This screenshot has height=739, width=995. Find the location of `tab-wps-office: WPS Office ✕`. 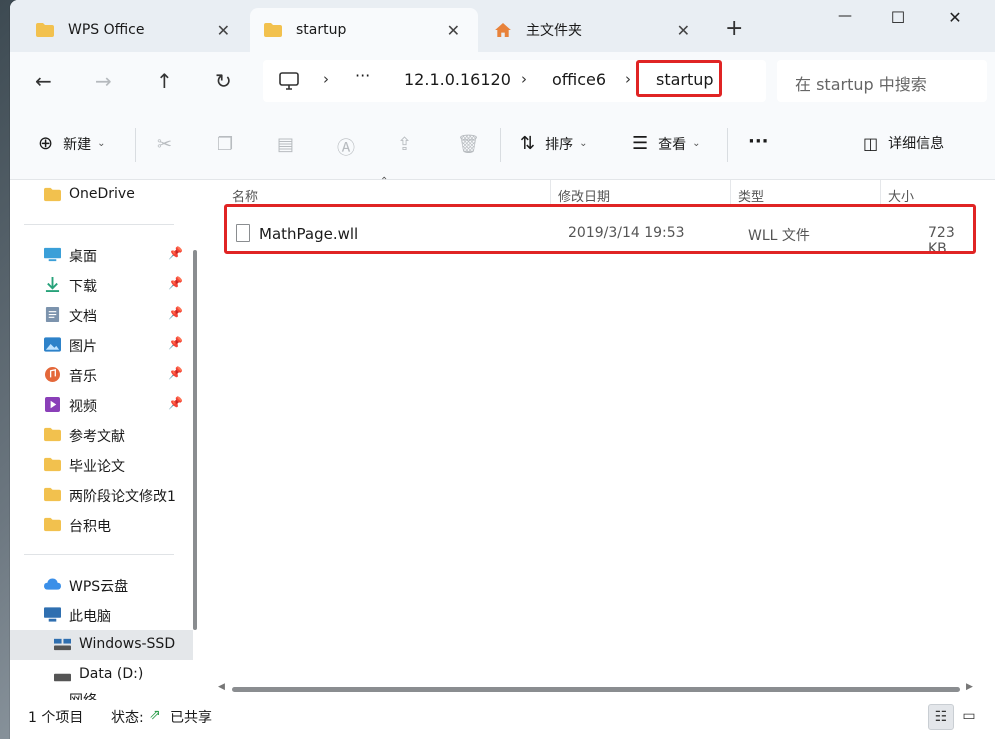

tab-wps-office: WPS Office ✕ is located at coordinates (135, 30).